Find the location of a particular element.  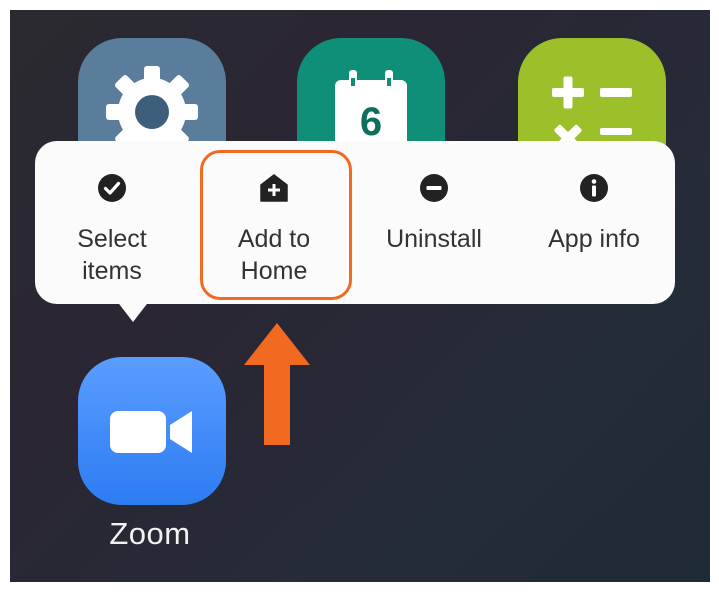

info-circle-icon is located at coordinates (594, 188).